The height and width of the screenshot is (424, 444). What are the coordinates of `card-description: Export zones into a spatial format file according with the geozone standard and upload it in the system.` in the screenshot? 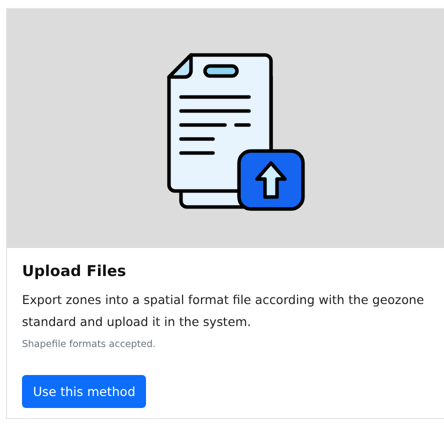 It's located at (224, 311).